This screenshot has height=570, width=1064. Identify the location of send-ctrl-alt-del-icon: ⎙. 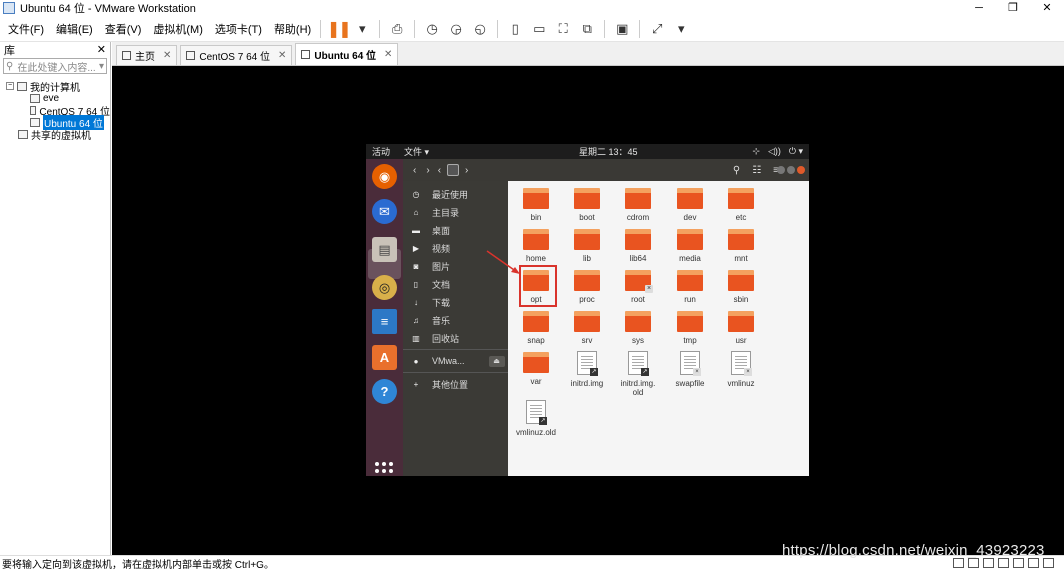
(397, 29).